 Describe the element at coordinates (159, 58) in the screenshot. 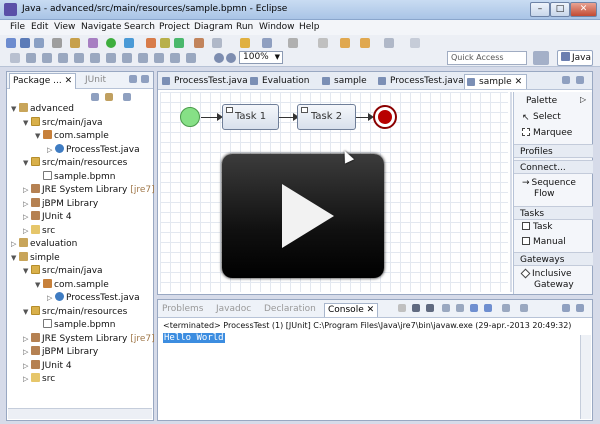

I see `distribute-icon` at that location.